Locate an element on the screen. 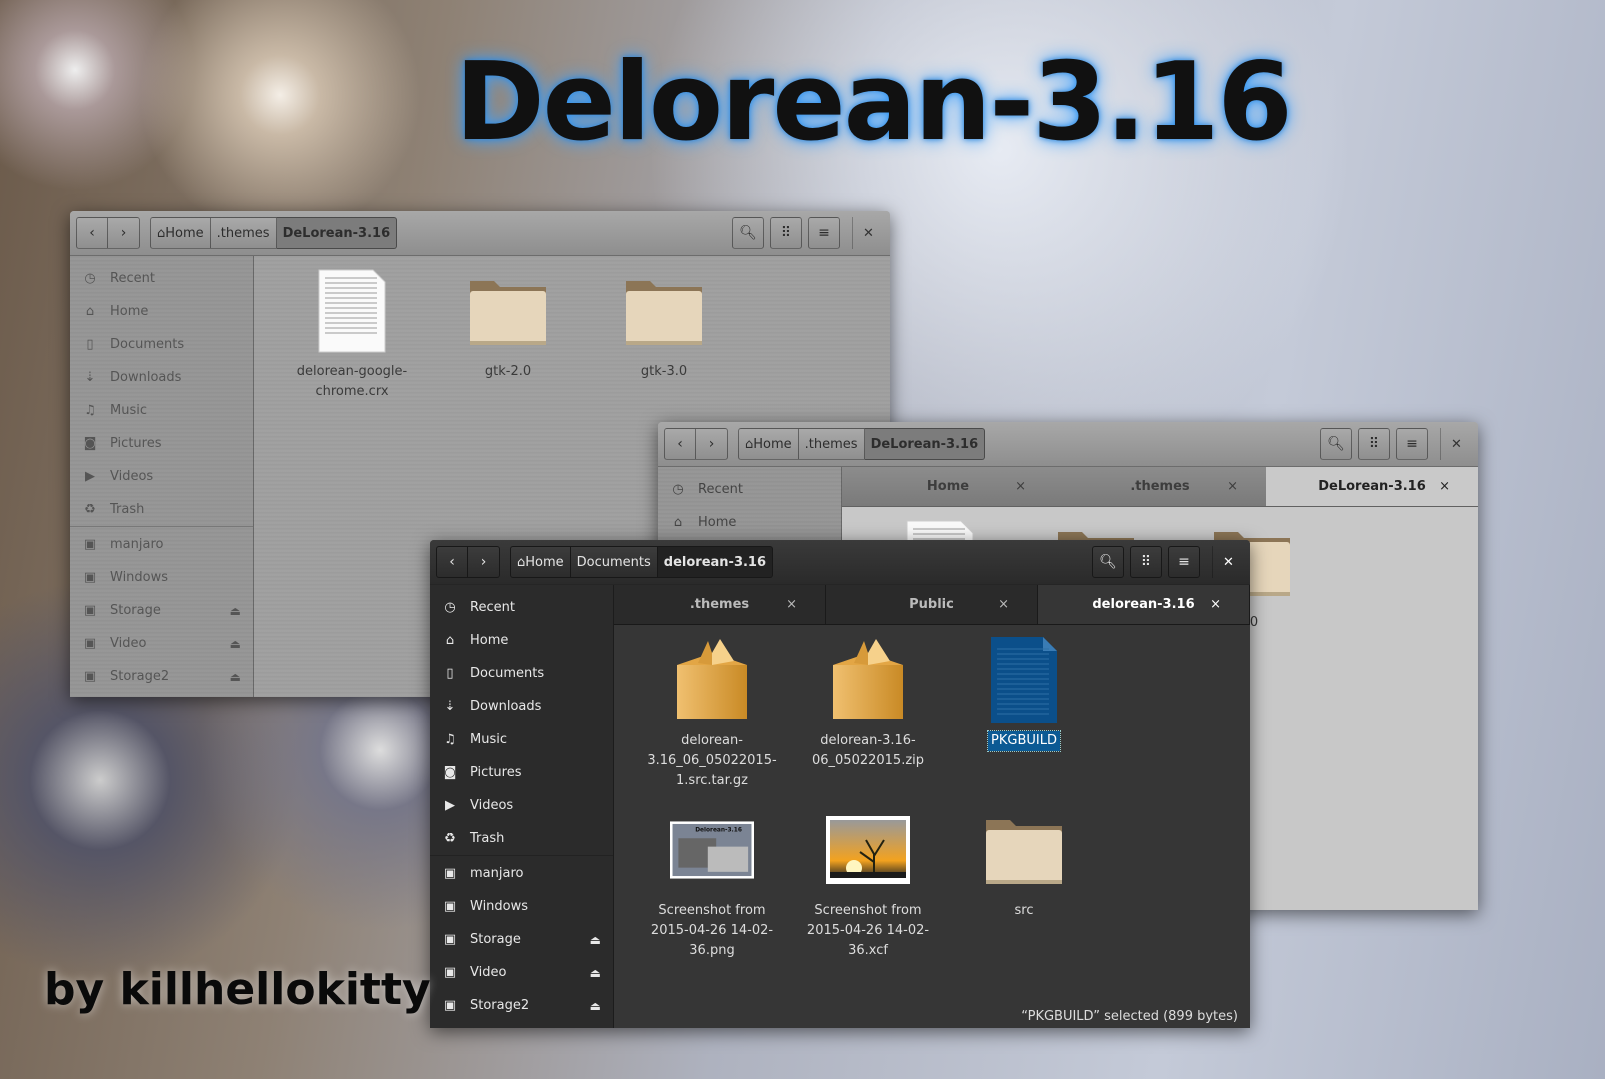 The image size is (1605, 1079). breadcrumb-item: Documents is located at coordinates (614, 562).